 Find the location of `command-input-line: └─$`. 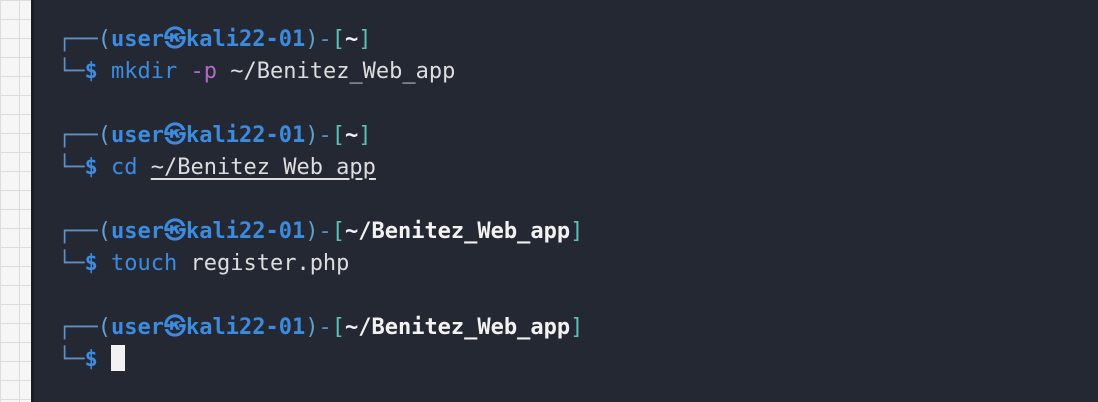

command-input-line: └─$ is located at coordinates (568, 360).